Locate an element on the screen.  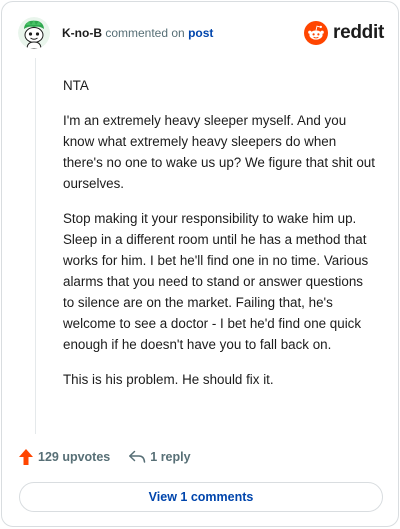
arrow-up-icon is located at coordinates (26, 457).